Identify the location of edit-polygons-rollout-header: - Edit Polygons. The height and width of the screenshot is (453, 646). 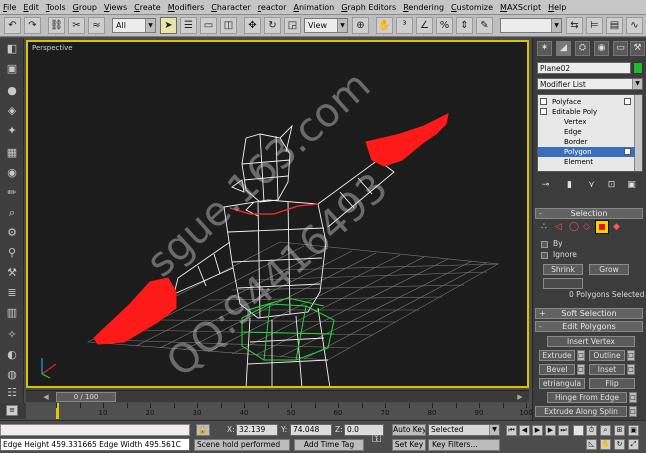
(589, 326).